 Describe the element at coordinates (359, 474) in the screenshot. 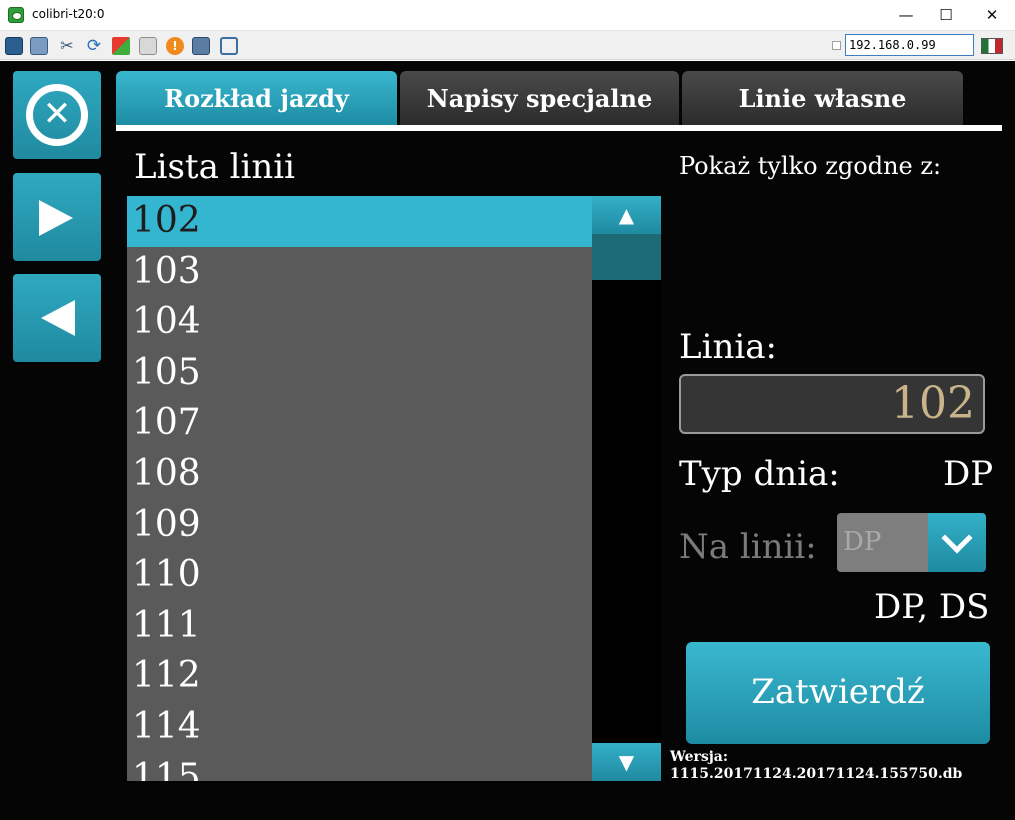

I see `list-item: 108` at that location.